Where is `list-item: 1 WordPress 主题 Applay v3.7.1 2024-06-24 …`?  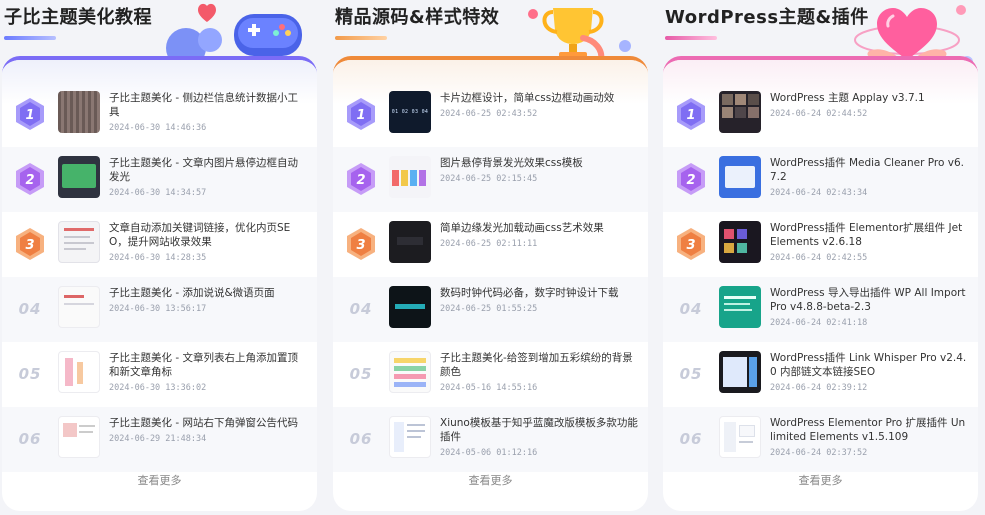
list-item: 1 WordPress 主题 Applay v3.7.1 2024-06-24 … is located at coordinates (820, 114).